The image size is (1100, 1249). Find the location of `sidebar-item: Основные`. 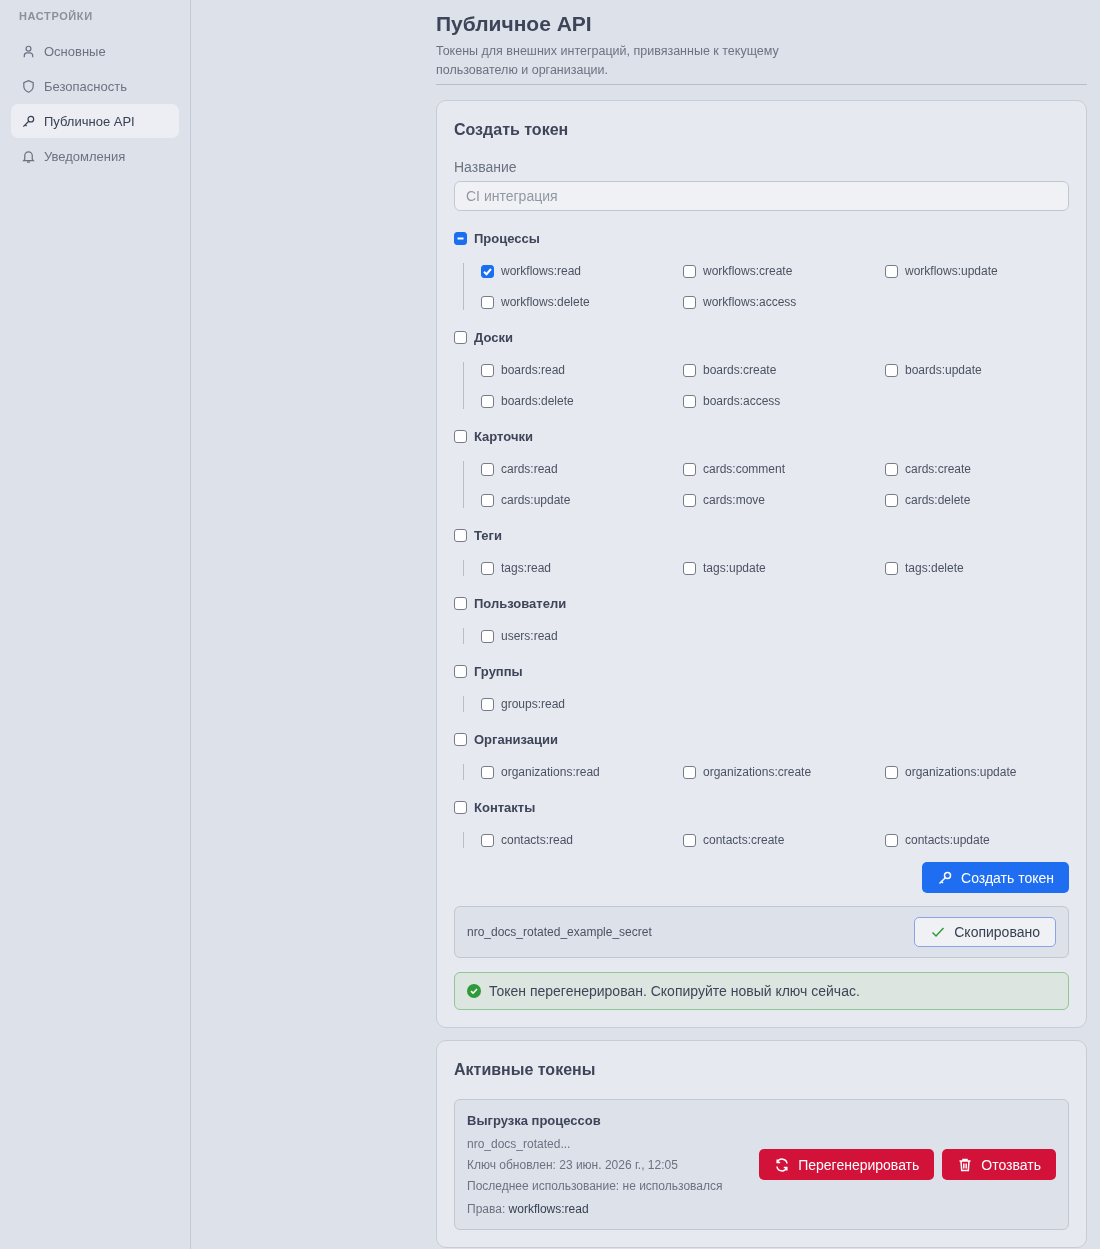

sidebar-item: Основные is located at coordinates (95, 51).